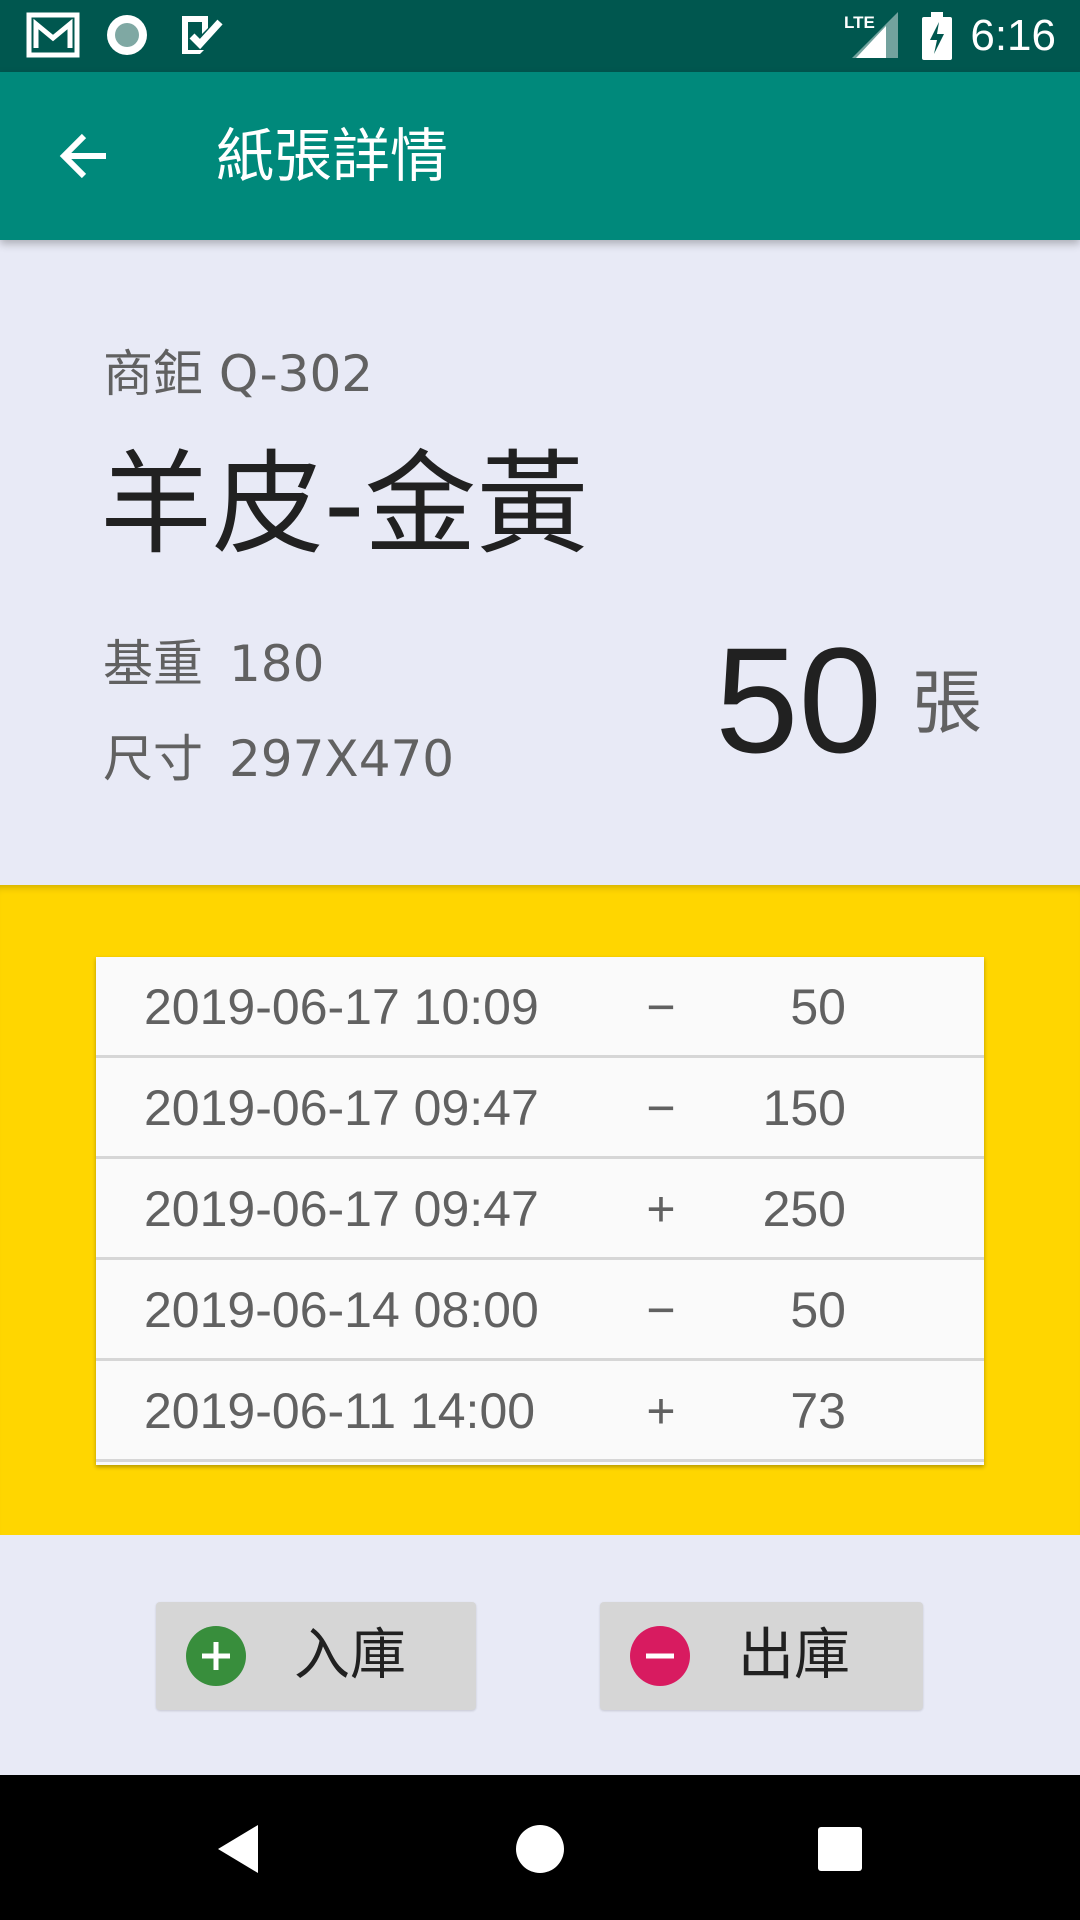 The image size is (1080, 1920). What do you see at coordinates (540, 36) in the screenshot?
I see `status-bar: LTE 6:16` at bounding box center [540, 36].